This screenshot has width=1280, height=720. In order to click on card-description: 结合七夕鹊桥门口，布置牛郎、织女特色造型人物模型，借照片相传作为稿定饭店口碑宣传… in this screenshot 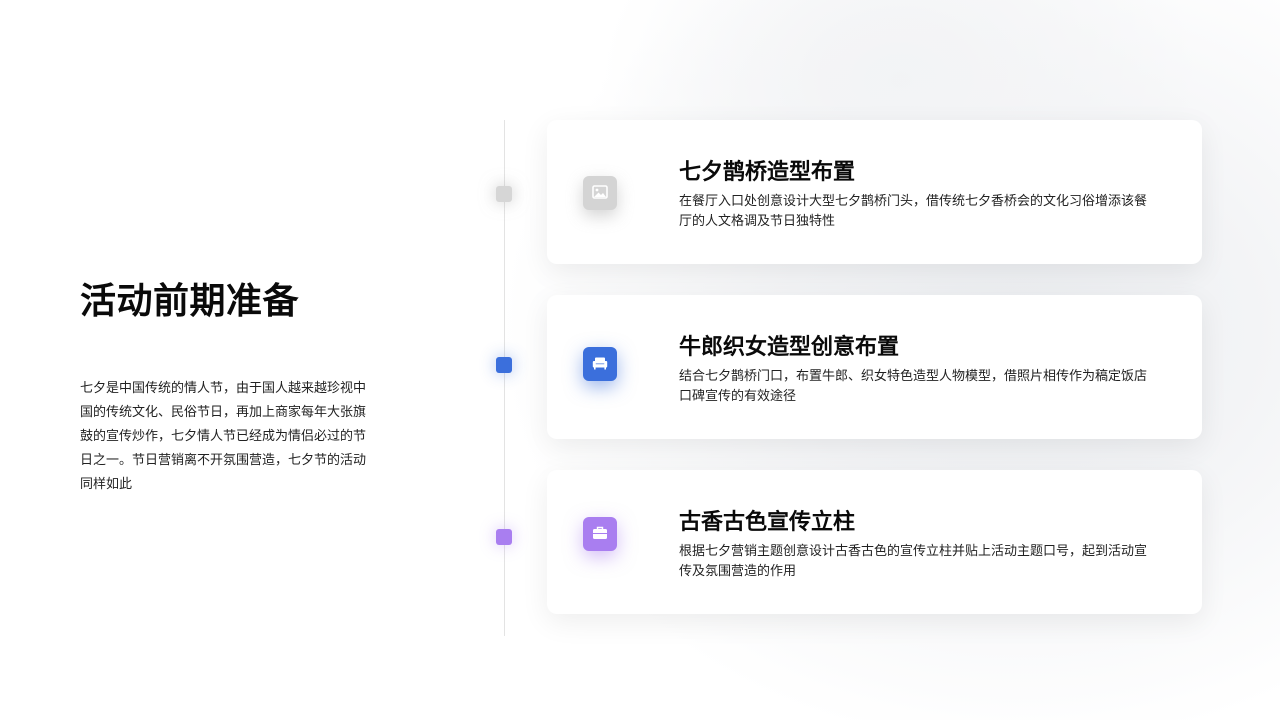, I will do `click(913, 386)`.